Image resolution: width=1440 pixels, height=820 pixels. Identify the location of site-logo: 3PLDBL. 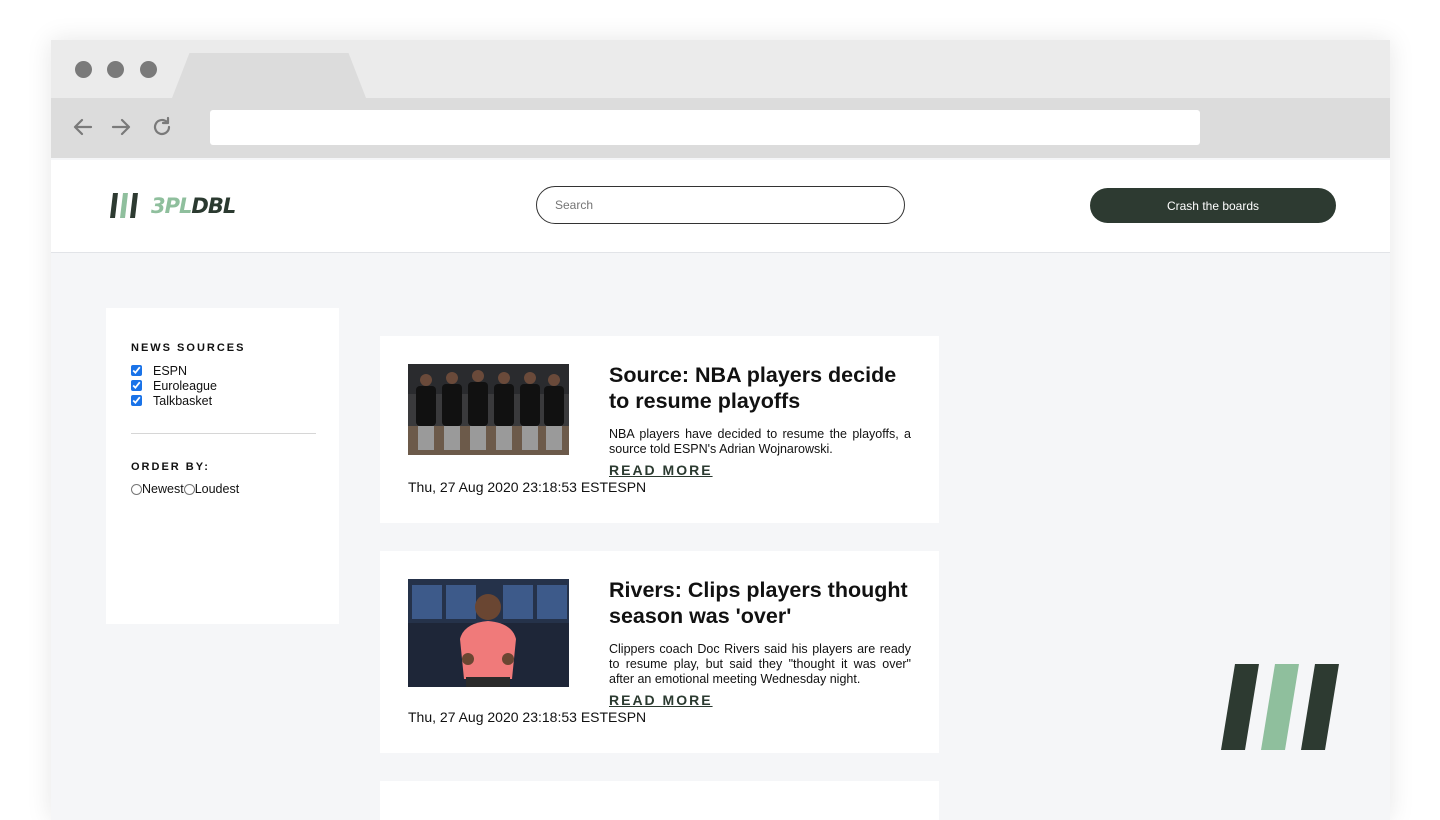
(173, 205).